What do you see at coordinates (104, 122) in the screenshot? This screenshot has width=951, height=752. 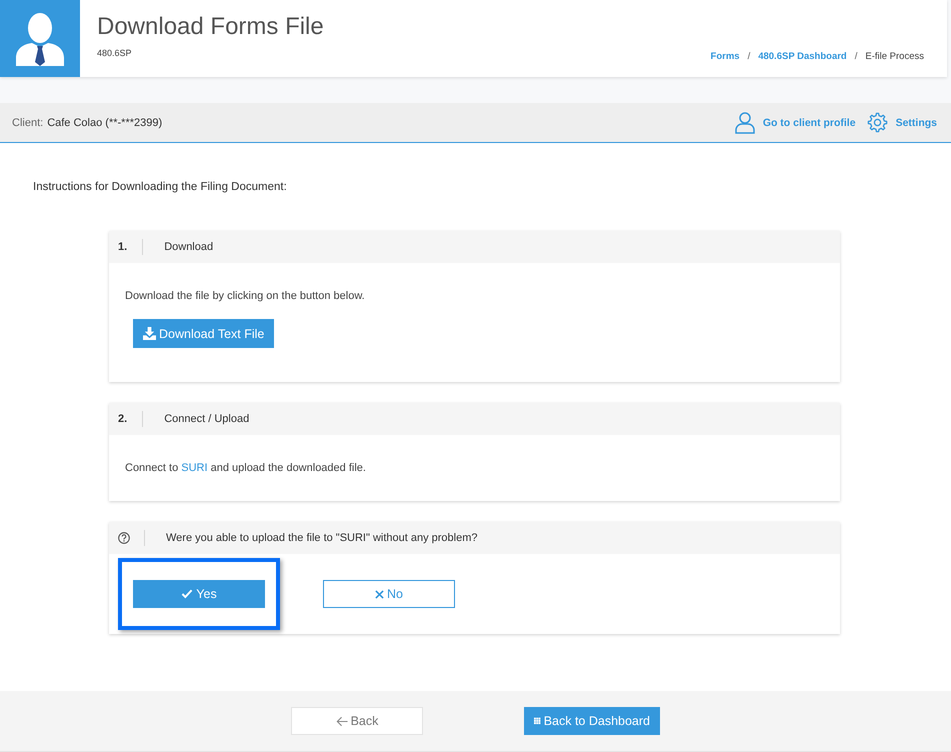 I see `client-name: Cafe Colao (**-***2399)` at bounding box center [104, 122].